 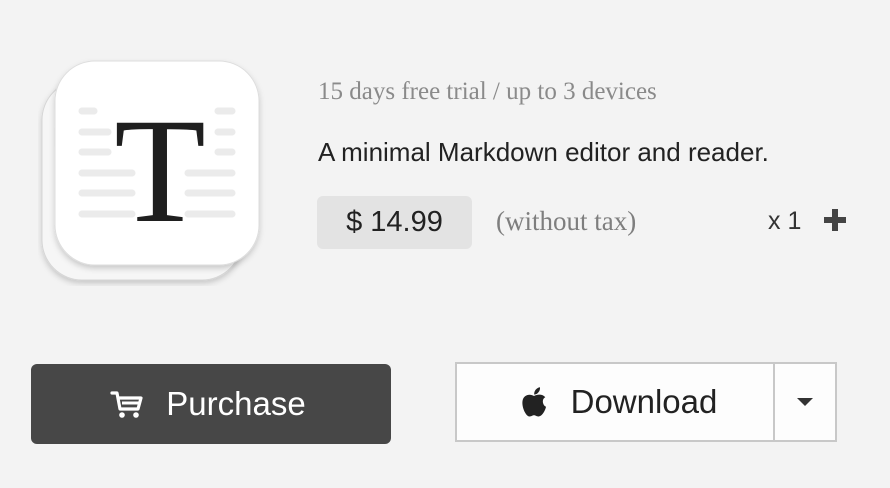 What do you see at coordinates (566, 221) in the screenshot?
I see `tax-note: (without tax)` at bounding box center [566, 221].